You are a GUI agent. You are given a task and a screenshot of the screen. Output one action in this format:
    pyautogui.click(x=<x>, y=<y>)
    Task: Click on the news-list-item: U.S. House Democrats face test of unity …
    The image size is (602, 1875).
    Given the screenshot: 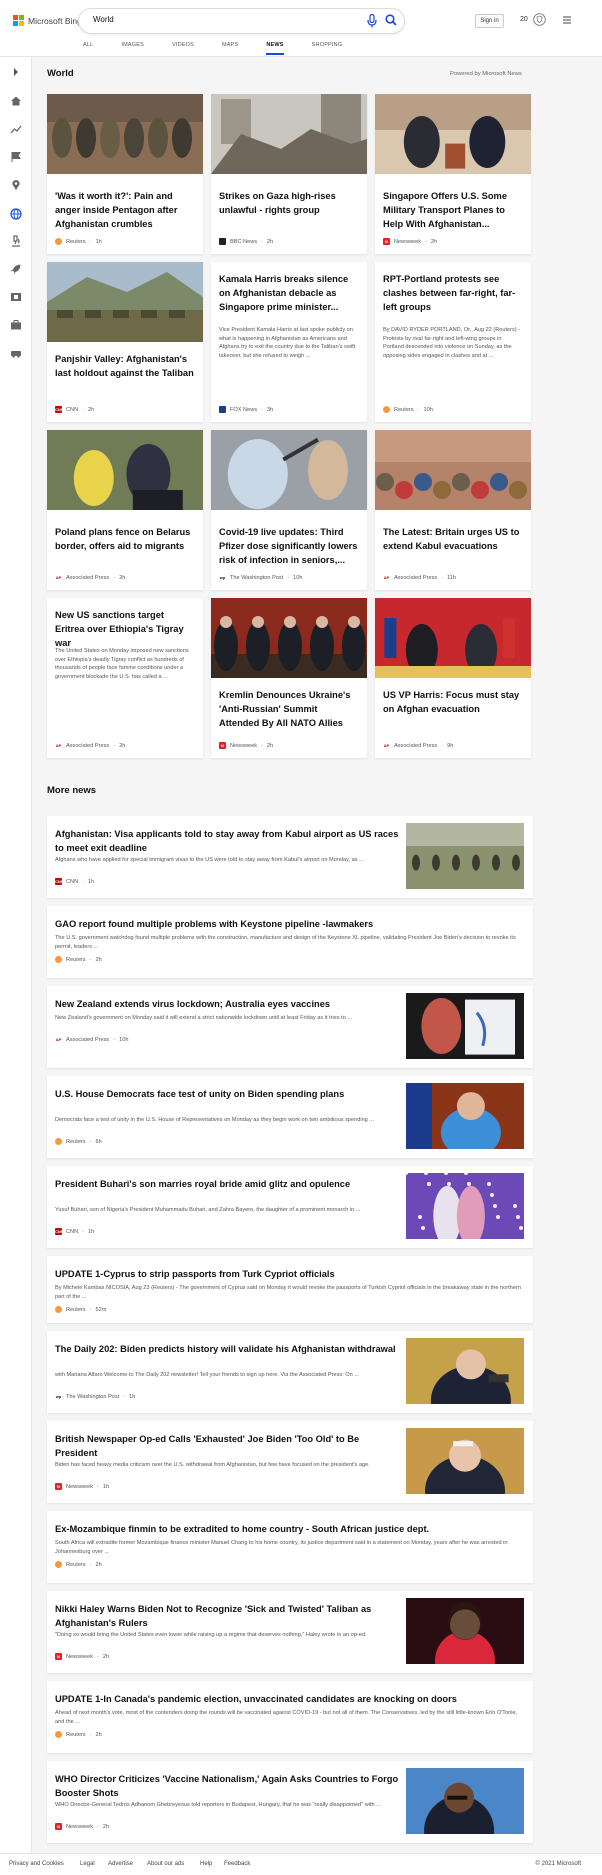 What is the action you would take?
    pyautogui.click(x=290, y=1117)
    